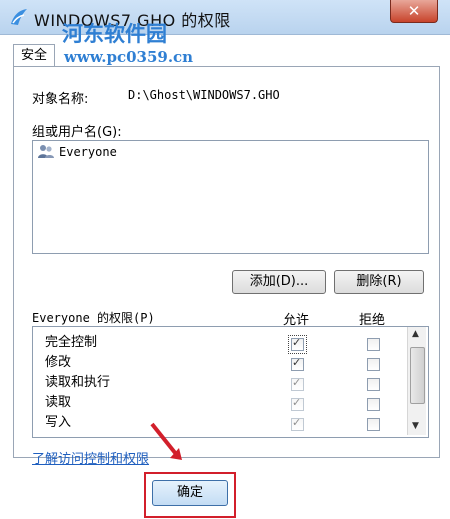  What do you see at coordinates (297, 363) in the screenshot?
I see `allow-checkbox-modify` at bounding box center [297, 363].